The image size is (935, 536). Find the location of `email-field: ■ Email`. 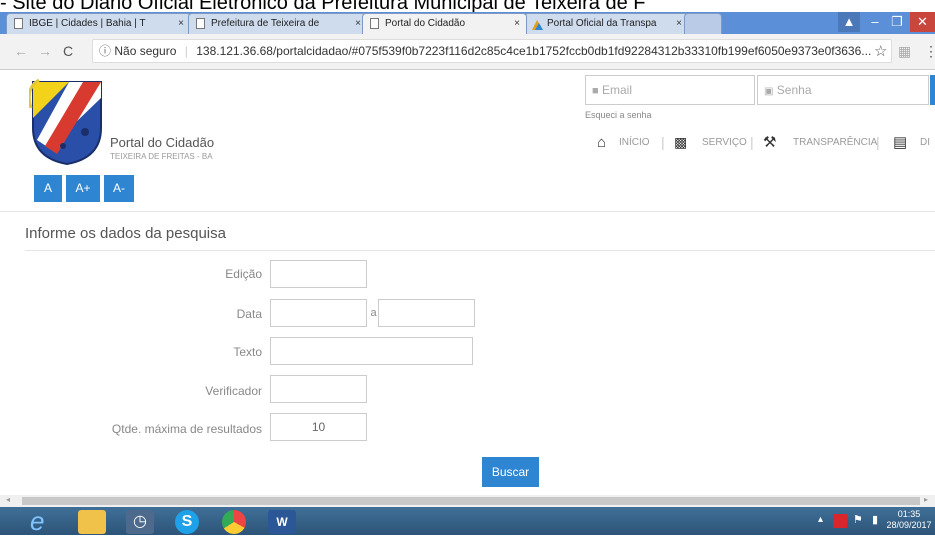

email-field: ■ Email is located at coordinates (670, 90).